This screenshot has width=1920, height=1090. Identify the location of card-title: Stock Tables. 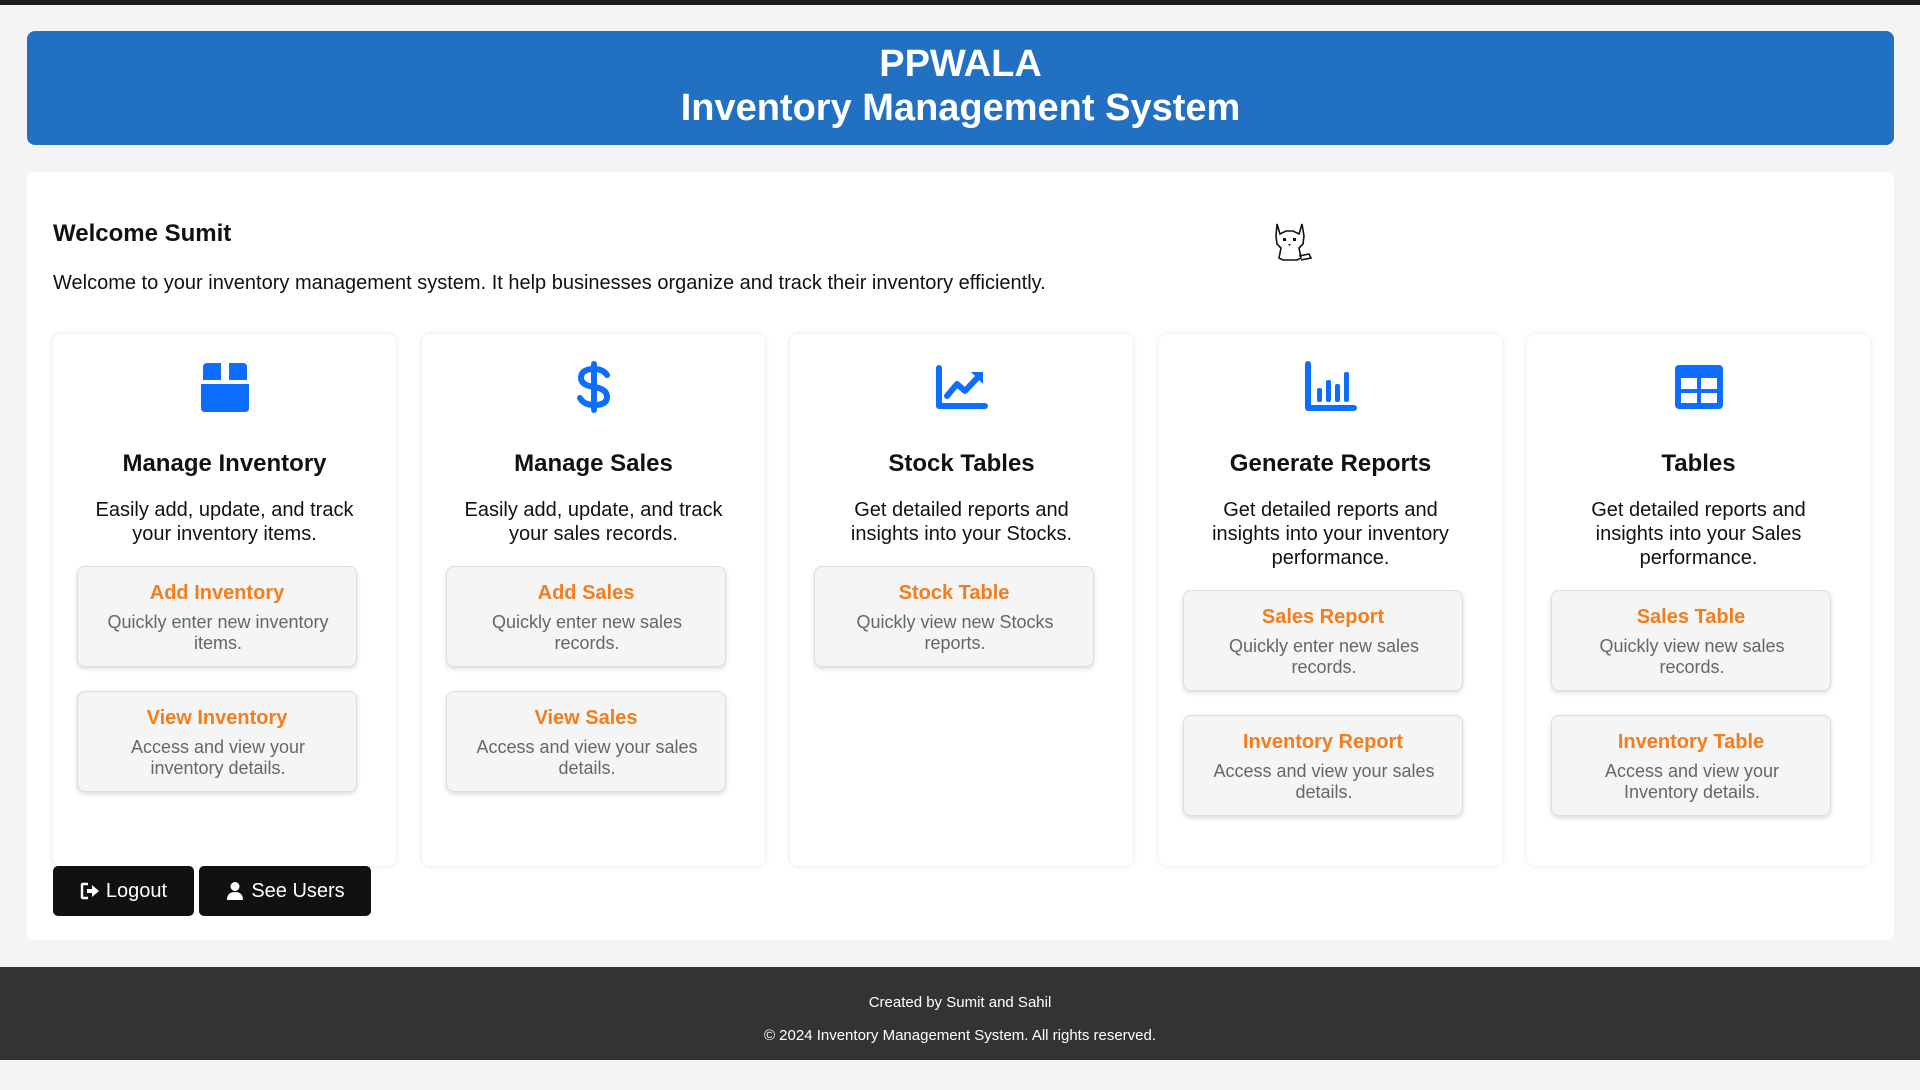
(961, 463).